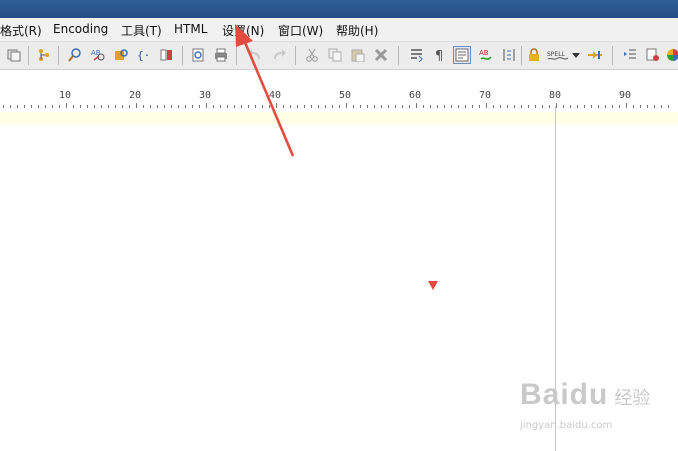 The height and width of the screenshot is (451, 678). I want to click on watermark-cn: 经验, so click(632, 398).